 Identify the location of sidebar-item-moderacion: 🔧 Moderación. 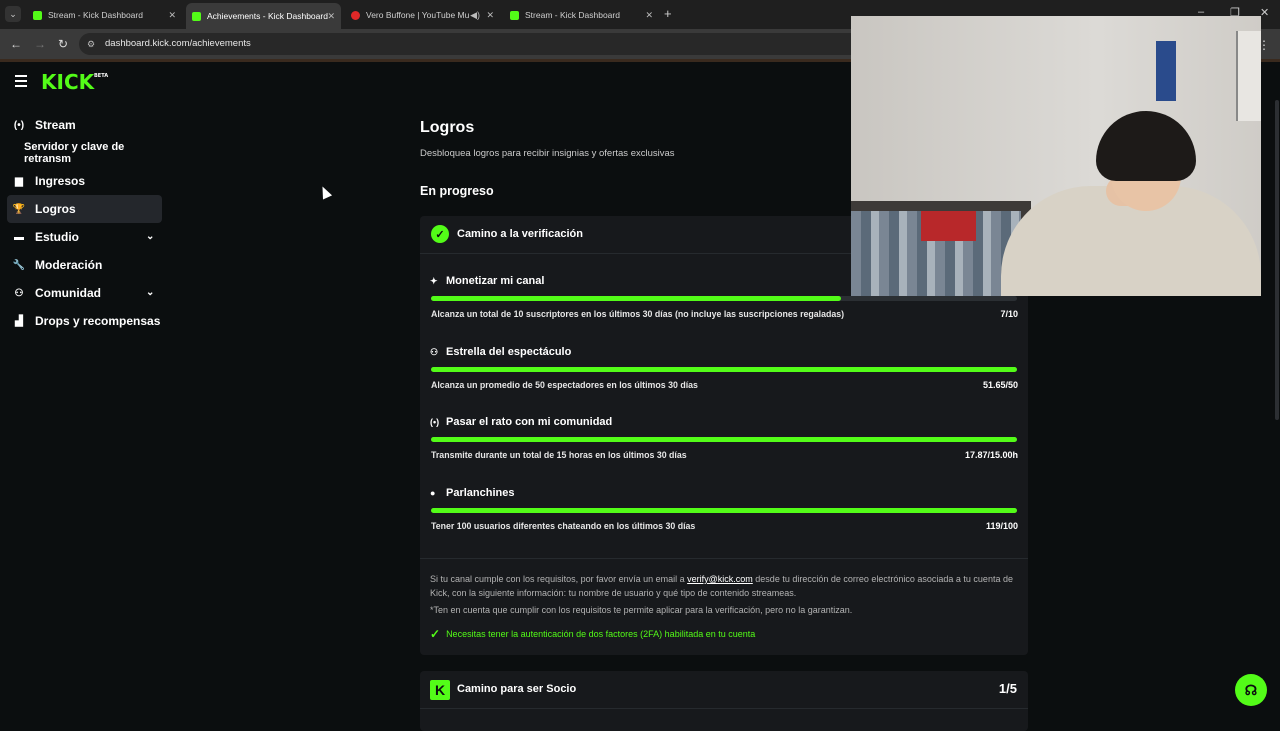
(85, 265).